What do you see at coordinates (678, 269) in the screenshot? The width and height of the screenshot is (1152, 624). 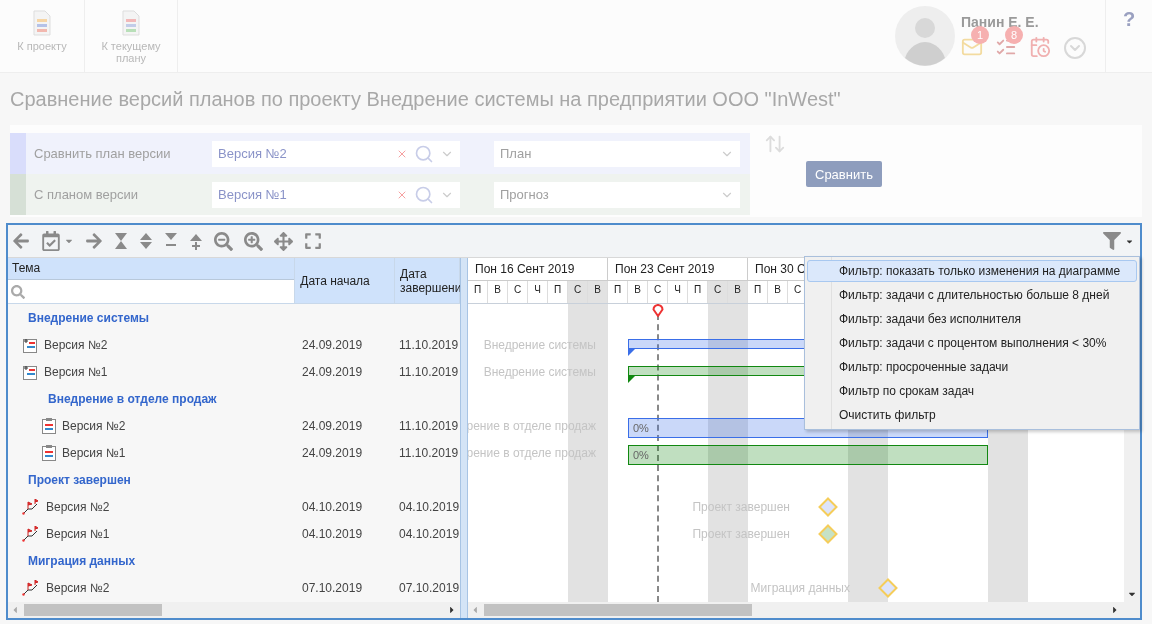 I see `week-header: Пон 23 Сент 2019` at bounding box center [678, 269].